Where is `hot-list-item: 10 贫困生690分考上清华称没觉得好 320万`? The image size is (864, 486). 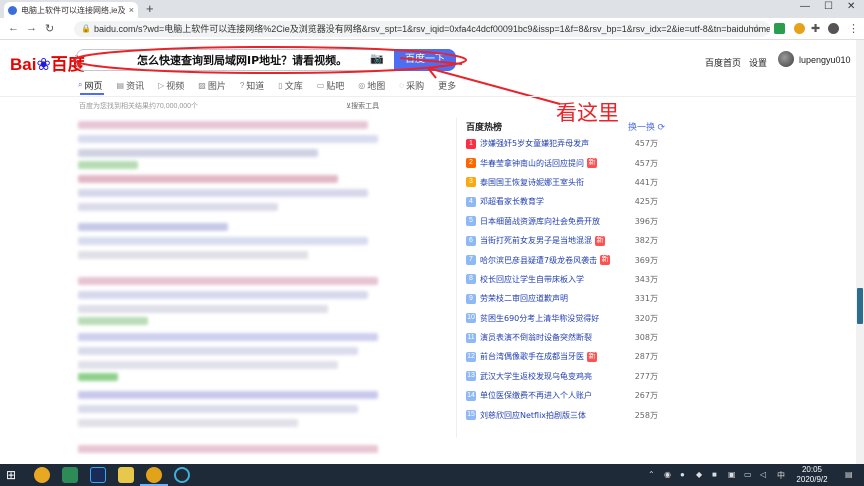 hot-list-item: 10 贫困生690分考上清华称没觉得好 320万 is located at coordinates (564, 318).